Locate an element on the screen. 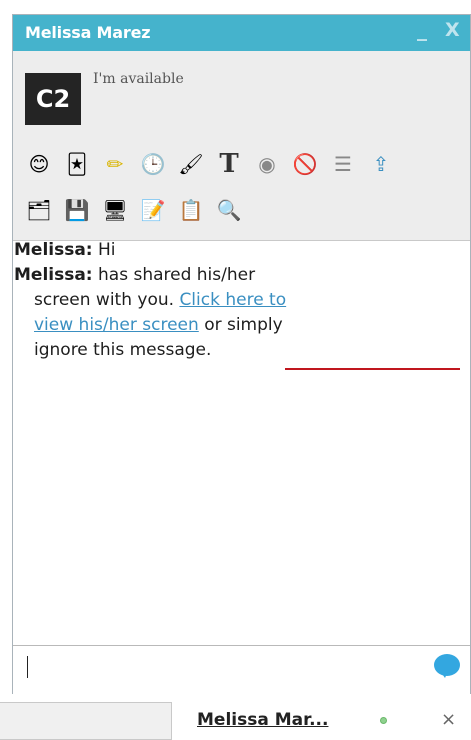 This screenshot has width=471, height=740. upload-icon: ⇪ is located at coordinates (381, 164).